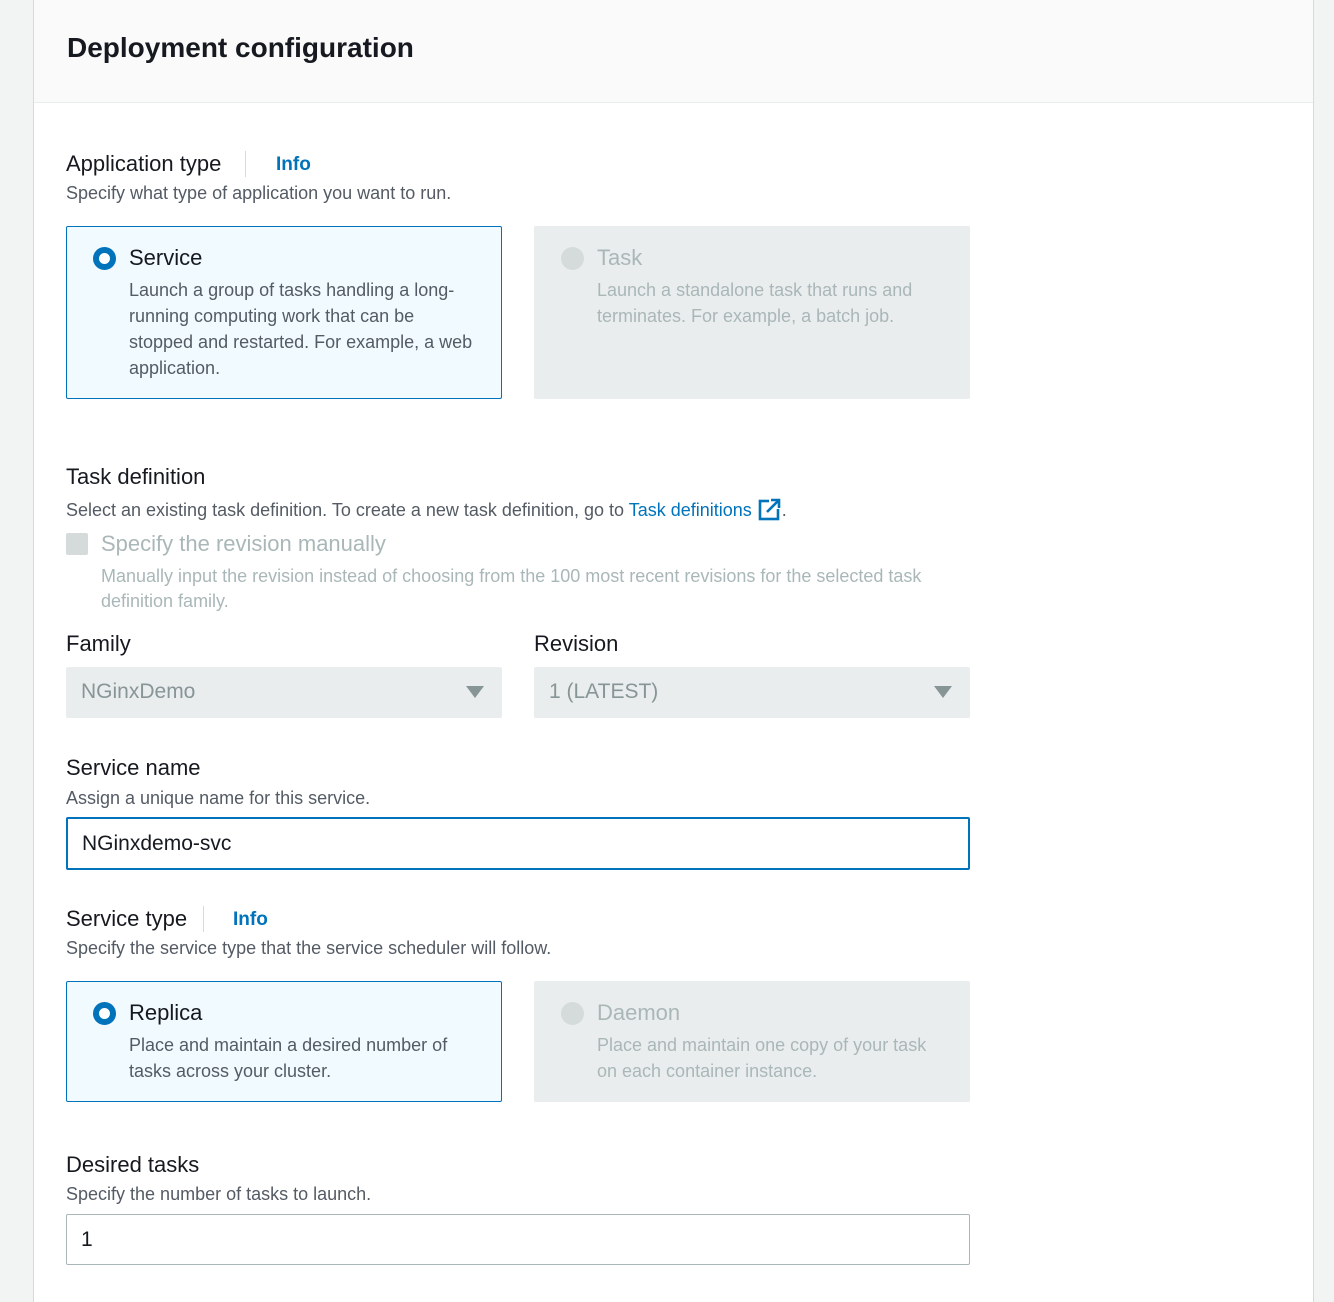 This screenshot has width=1334, height=1302. I want to click on service-name-description: Assign a unique name for this service., so click(218, 798).